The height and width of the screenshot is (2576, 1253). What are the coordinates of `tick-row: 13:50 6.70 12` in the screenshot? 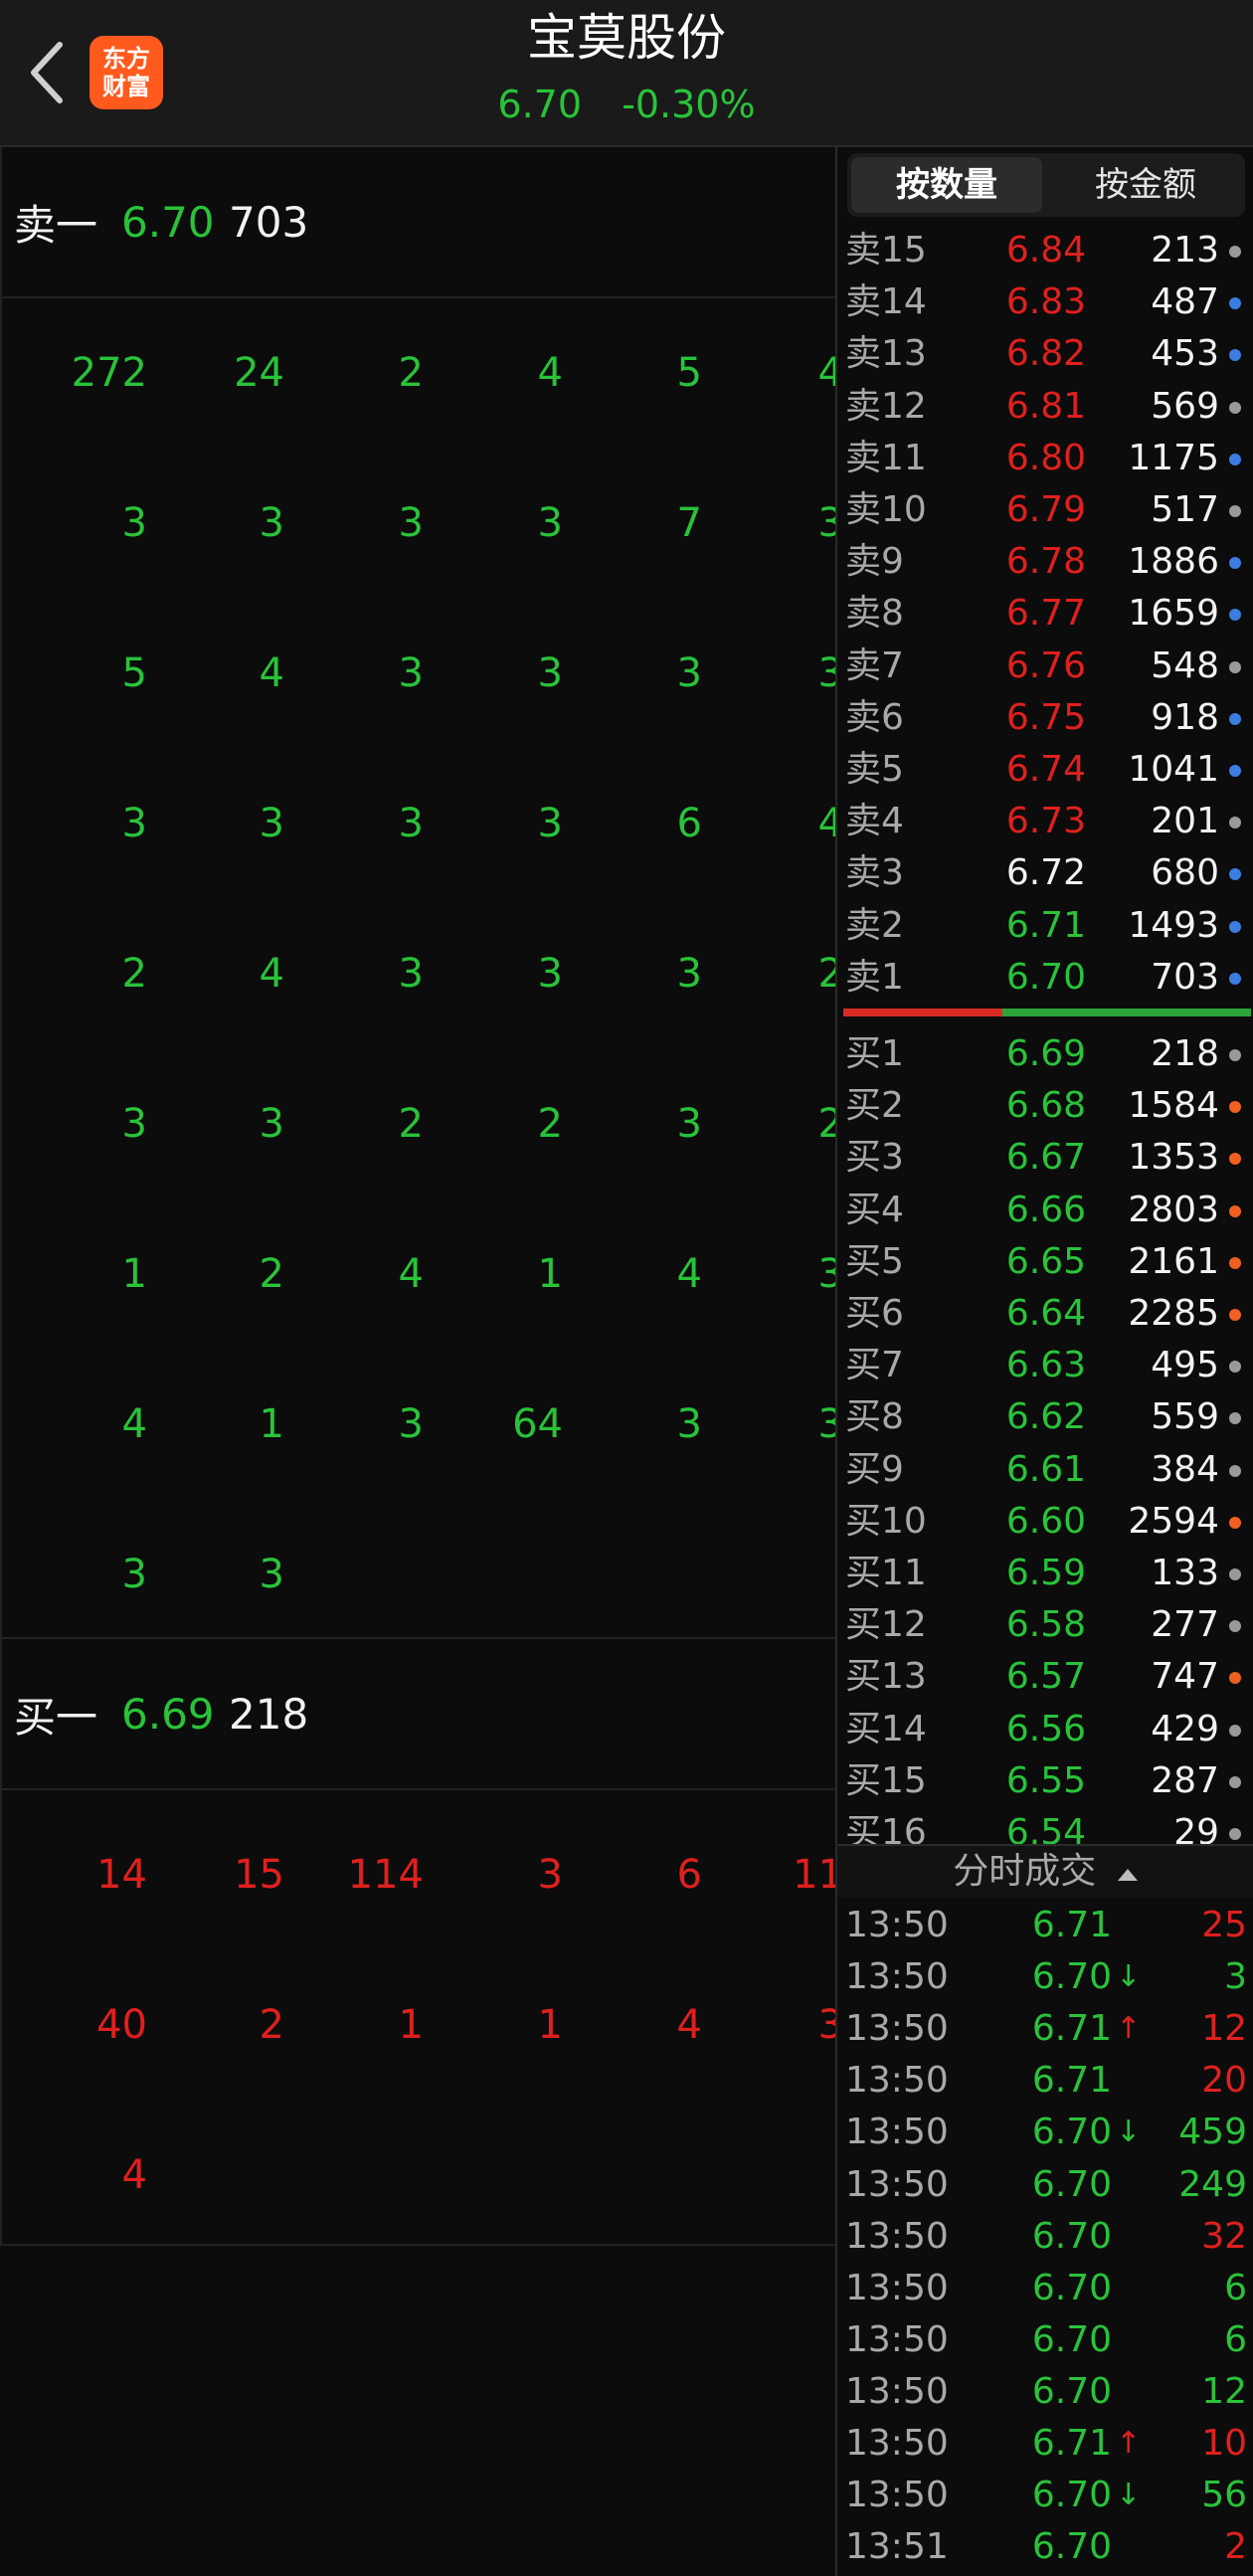 It's located at (1045, 2392).